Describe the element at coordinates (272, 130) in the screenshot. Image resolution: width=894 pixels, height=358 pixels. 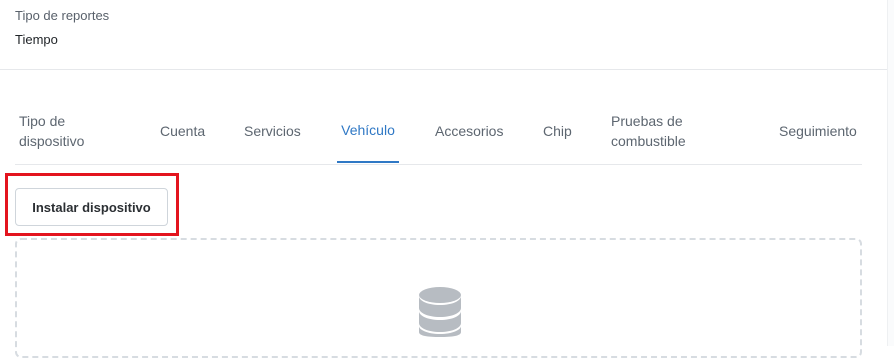
I see `tab-servicios-label: Servicios` at that location.